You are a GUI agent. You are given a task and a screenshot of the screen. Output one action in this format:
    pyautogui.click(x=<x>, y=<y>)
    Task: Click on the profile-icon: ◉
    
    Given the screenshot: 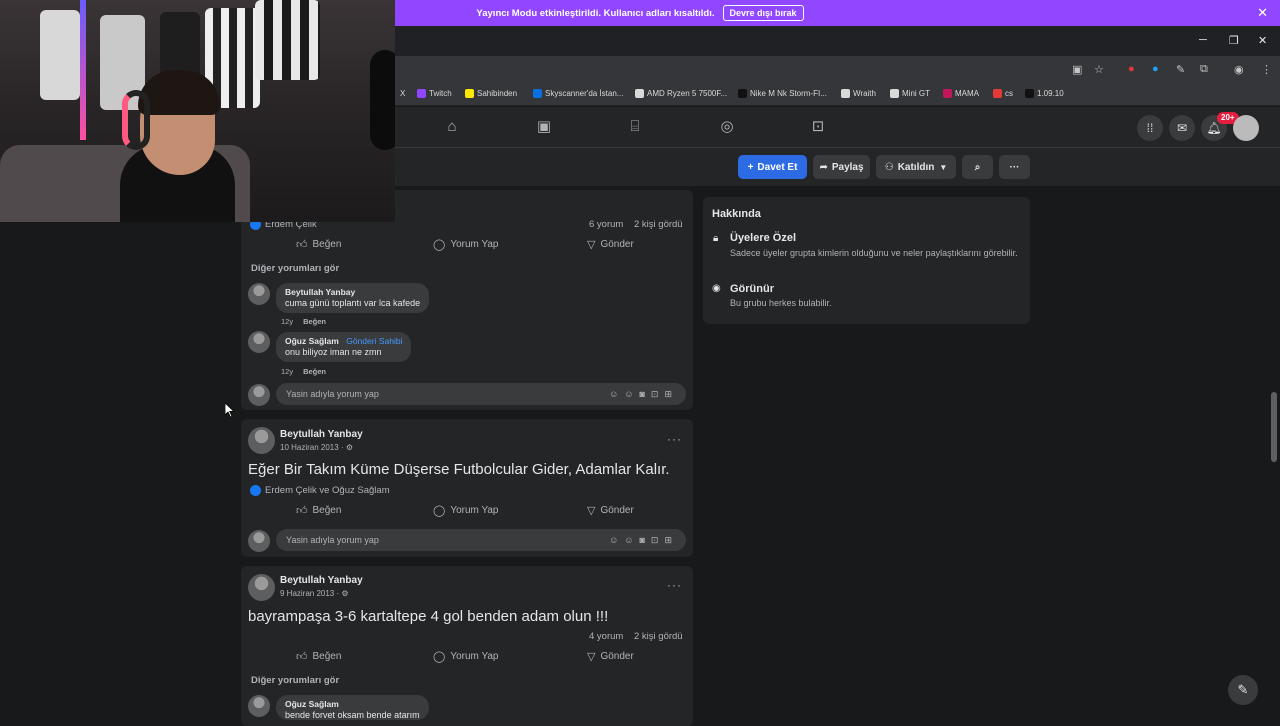 What is the action you would take?
    pyautogui.click(x=1239, y=69)
    